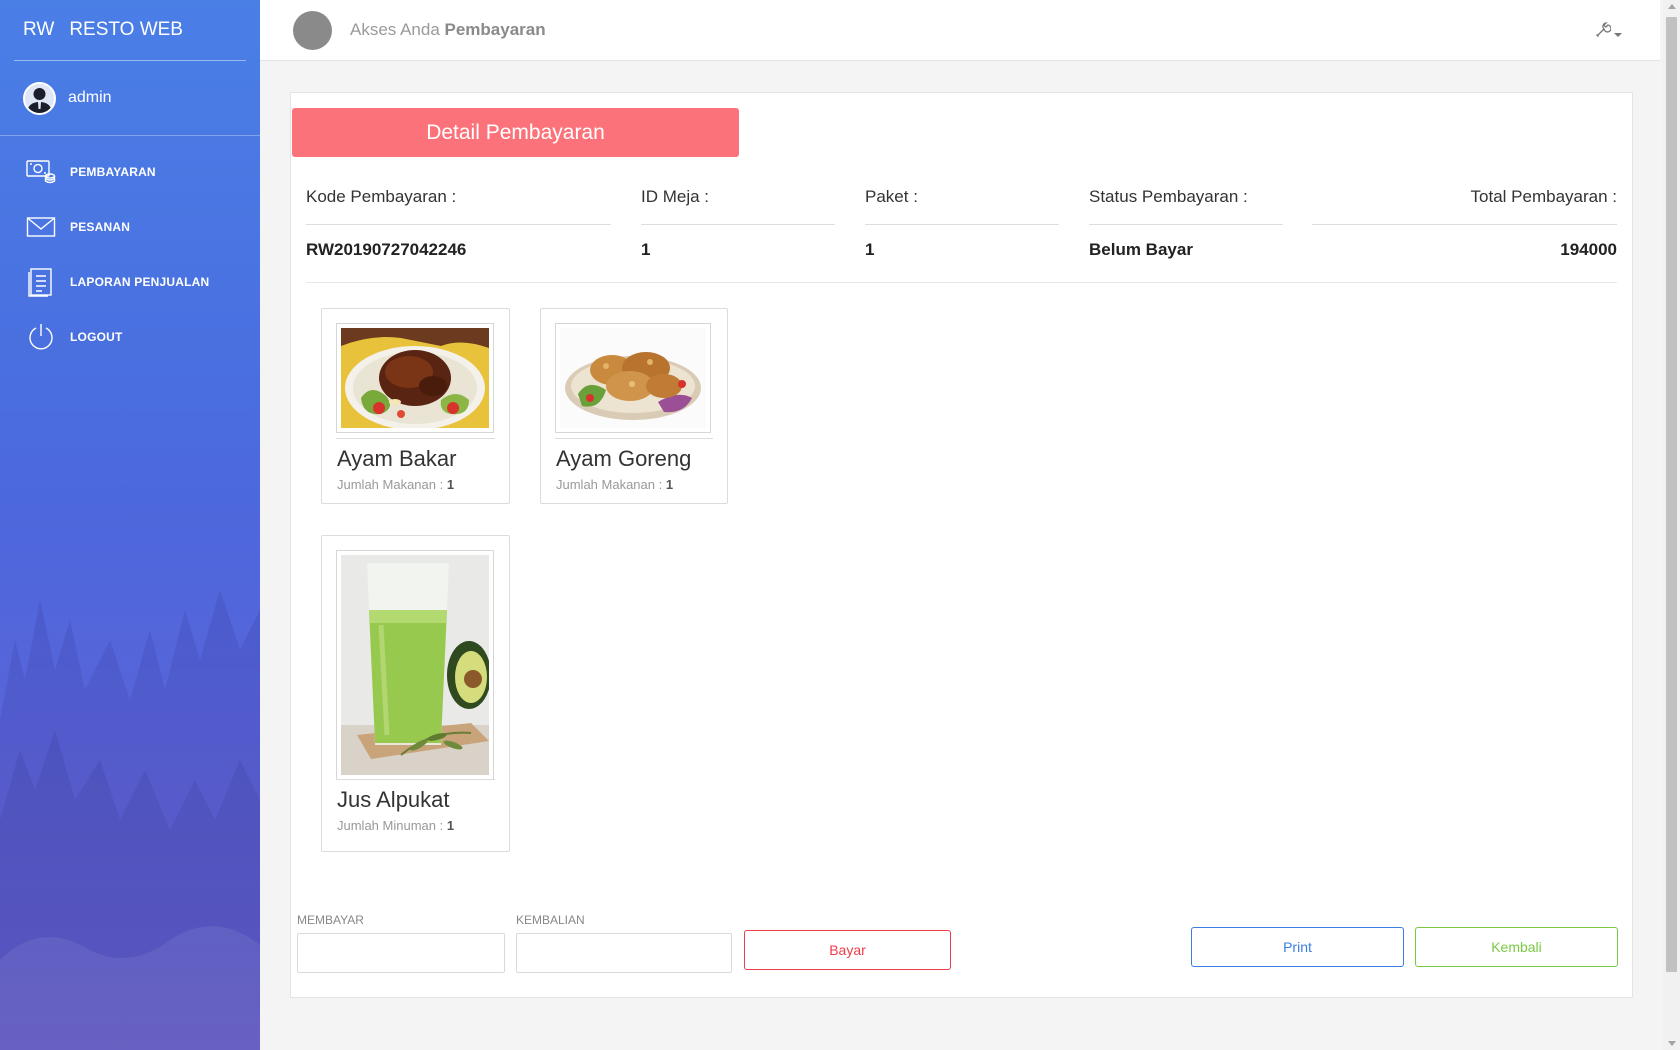 The width and height of the screenshot is (1680, 1050). What do you see at coordinates (401, 953) in the screenshot?
I see `membayar-input` at bounding box center [401, 953].